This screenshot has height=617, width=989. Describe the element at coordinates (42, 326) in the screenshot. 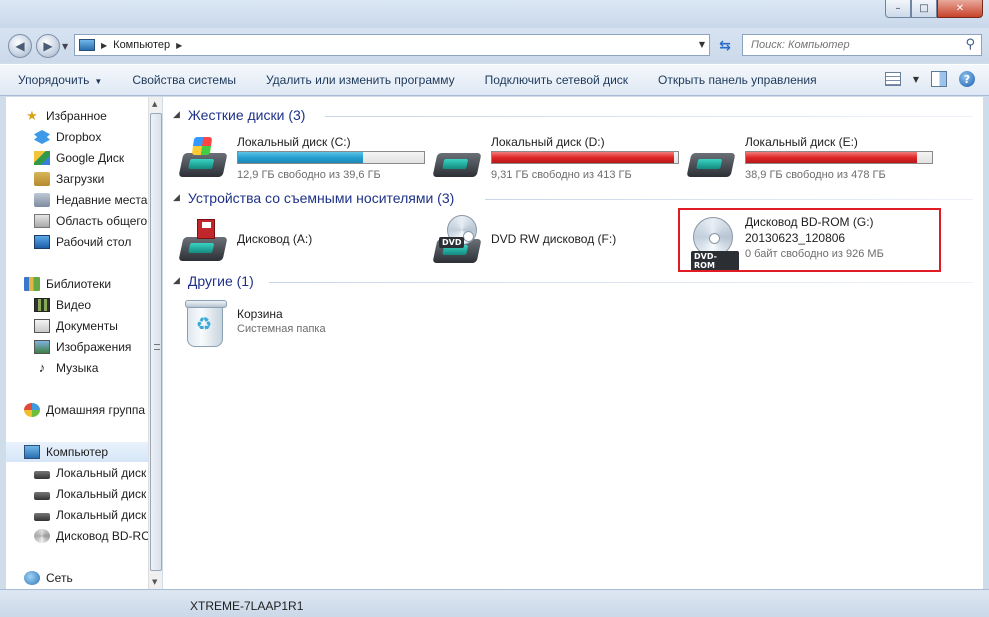

I see `documents-icon` at that location.